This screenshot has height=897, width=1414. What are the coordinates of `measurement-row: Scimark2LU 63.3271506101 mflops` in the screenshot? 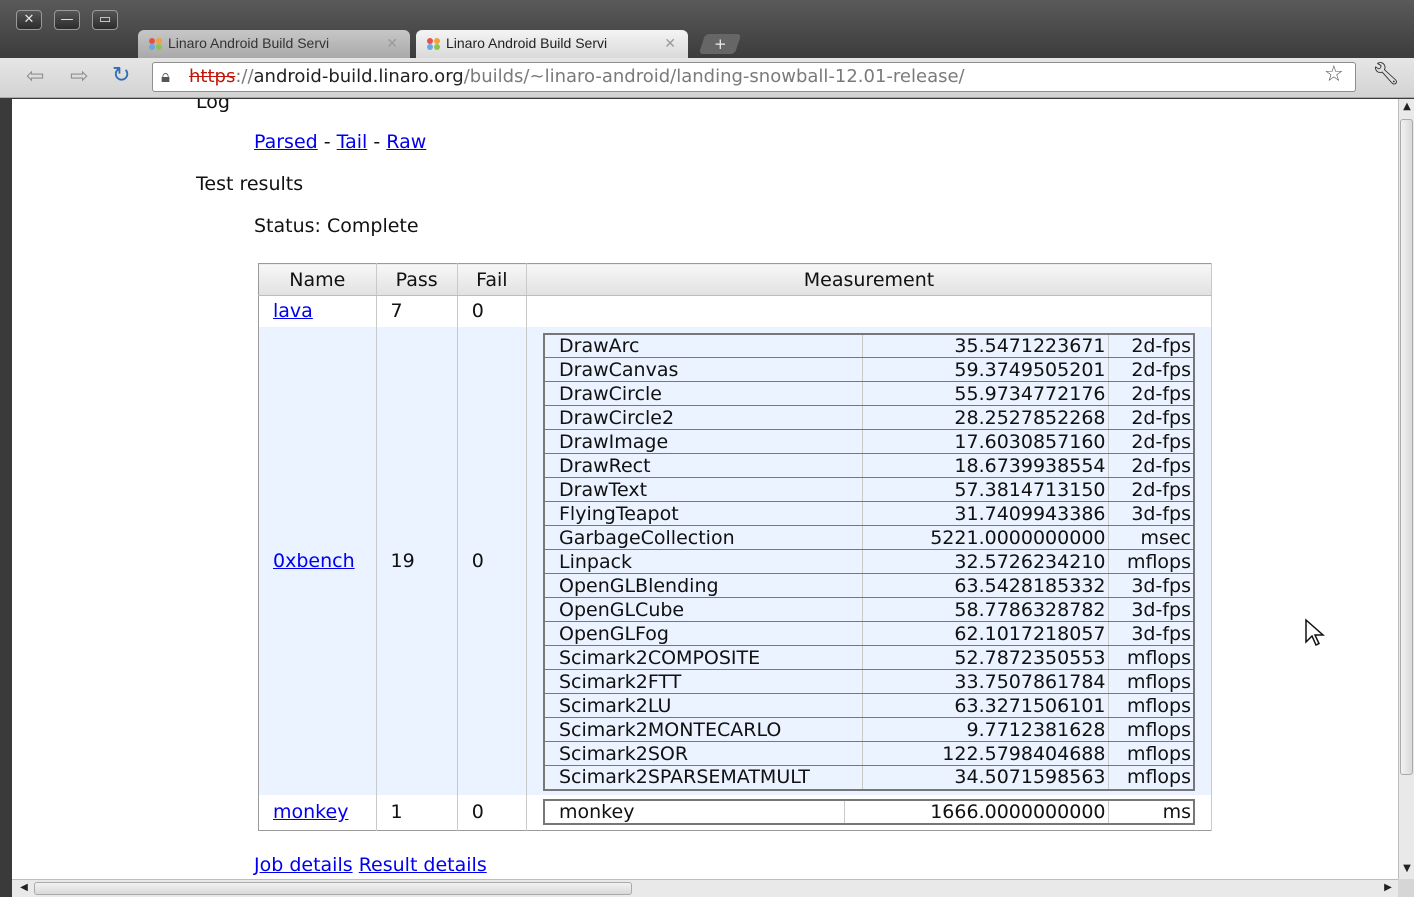 It's located at (869, 705).